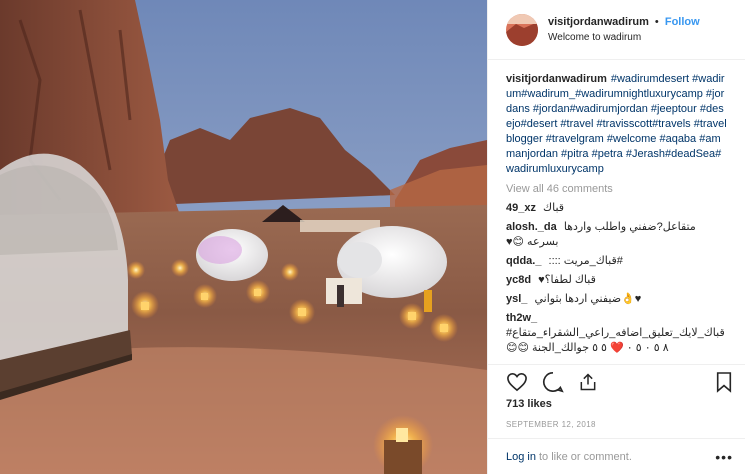 The width and height of the screenshot is (745, 474). Describe the element at coordinates (521, 208) in the screenshot. I see `comment-username: 49_xz` at that location.